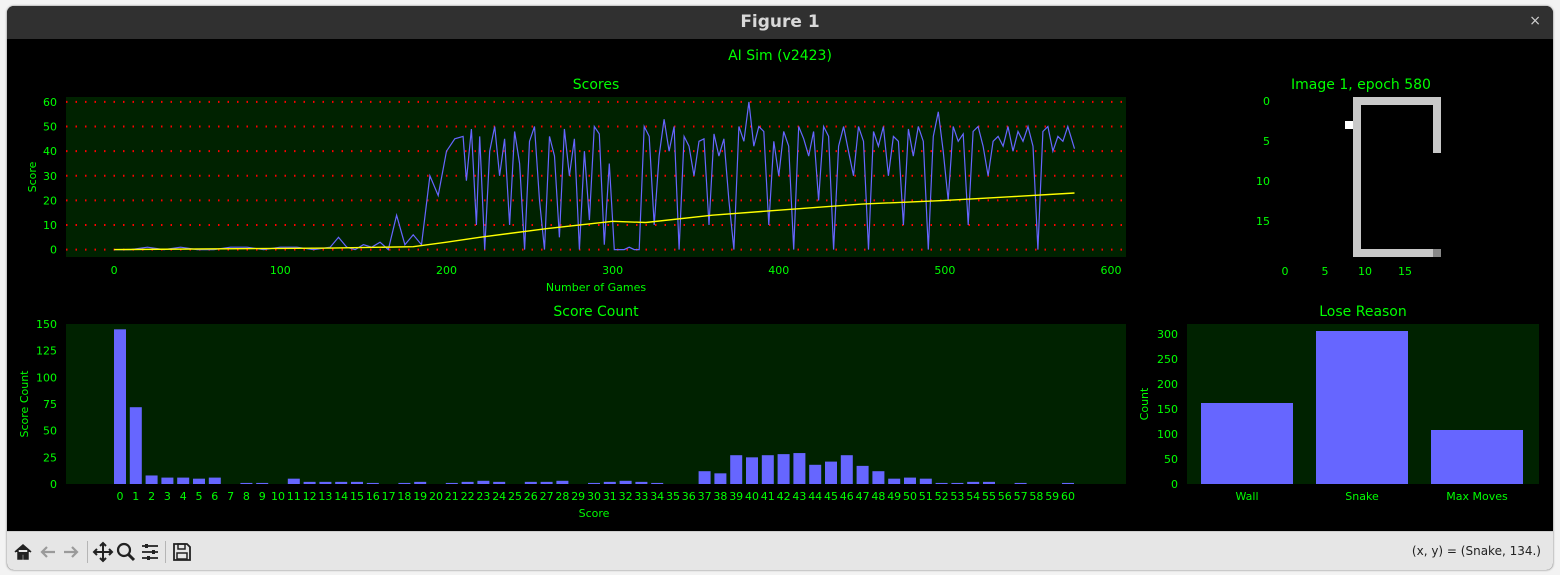 The width and height of the screenshot is (1560, 575). Describe the element at coordinates (310, 496) in the screenshot. I see `score-count-x-tick-label: 12` at that location.